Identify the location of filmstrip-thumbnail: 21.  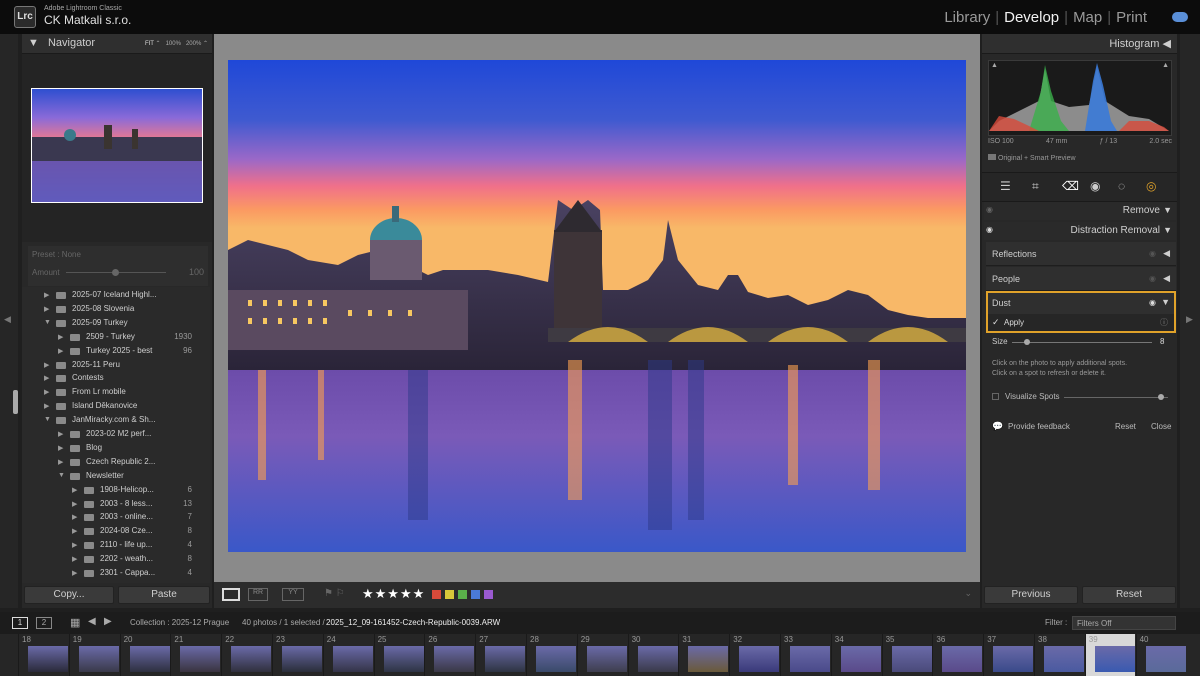
(195, 655).